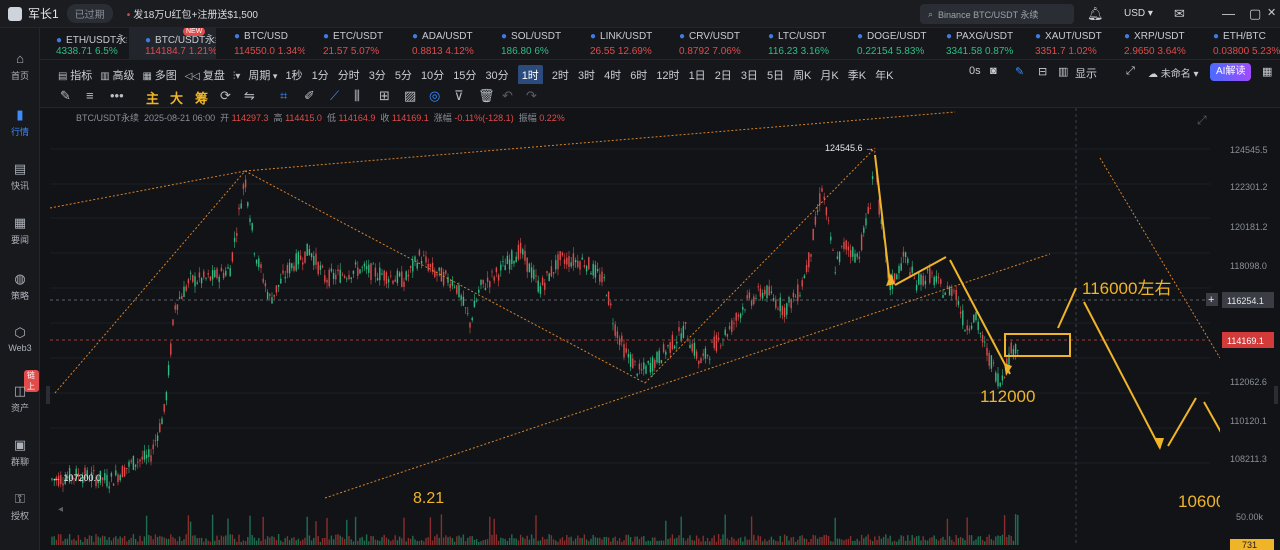 The height and width of the screenshot is (550, 1280). I want to click on period-item: 3分, so click(377, 75).